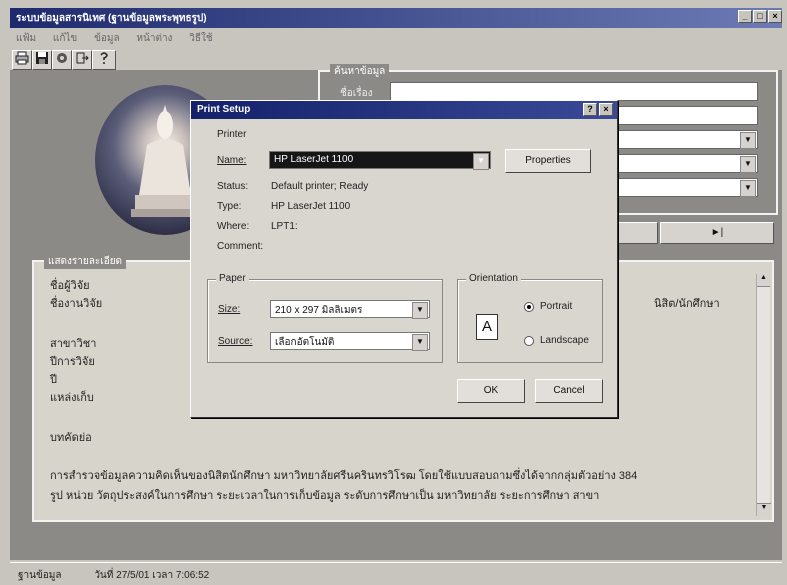 The height and width of the screenshot is (585, 787). I want to click on detail-row-research-year: ปีการวิจัย, so click(72, 362).